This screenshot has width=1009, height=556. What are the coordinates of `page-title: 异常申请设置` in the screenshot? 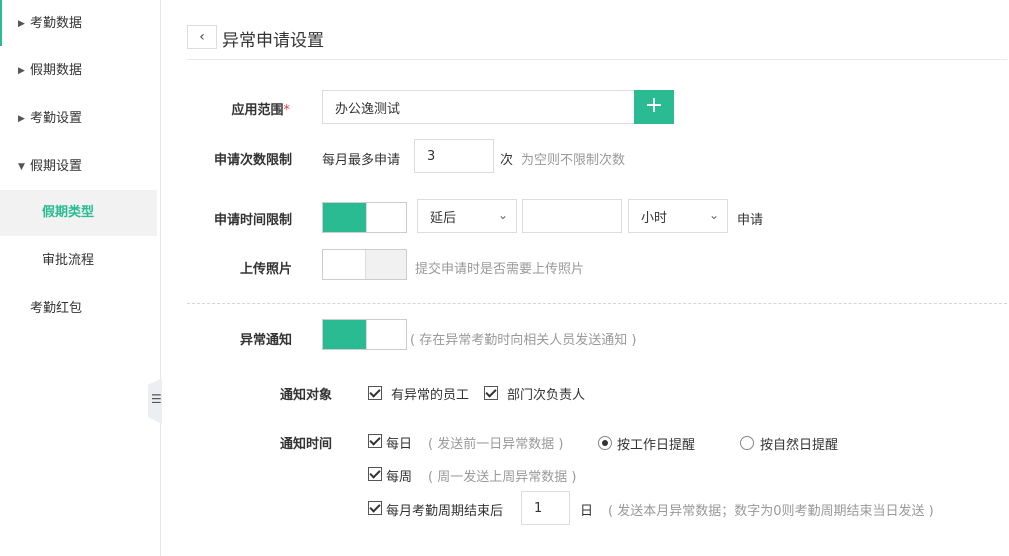 It's located at (273, 41).